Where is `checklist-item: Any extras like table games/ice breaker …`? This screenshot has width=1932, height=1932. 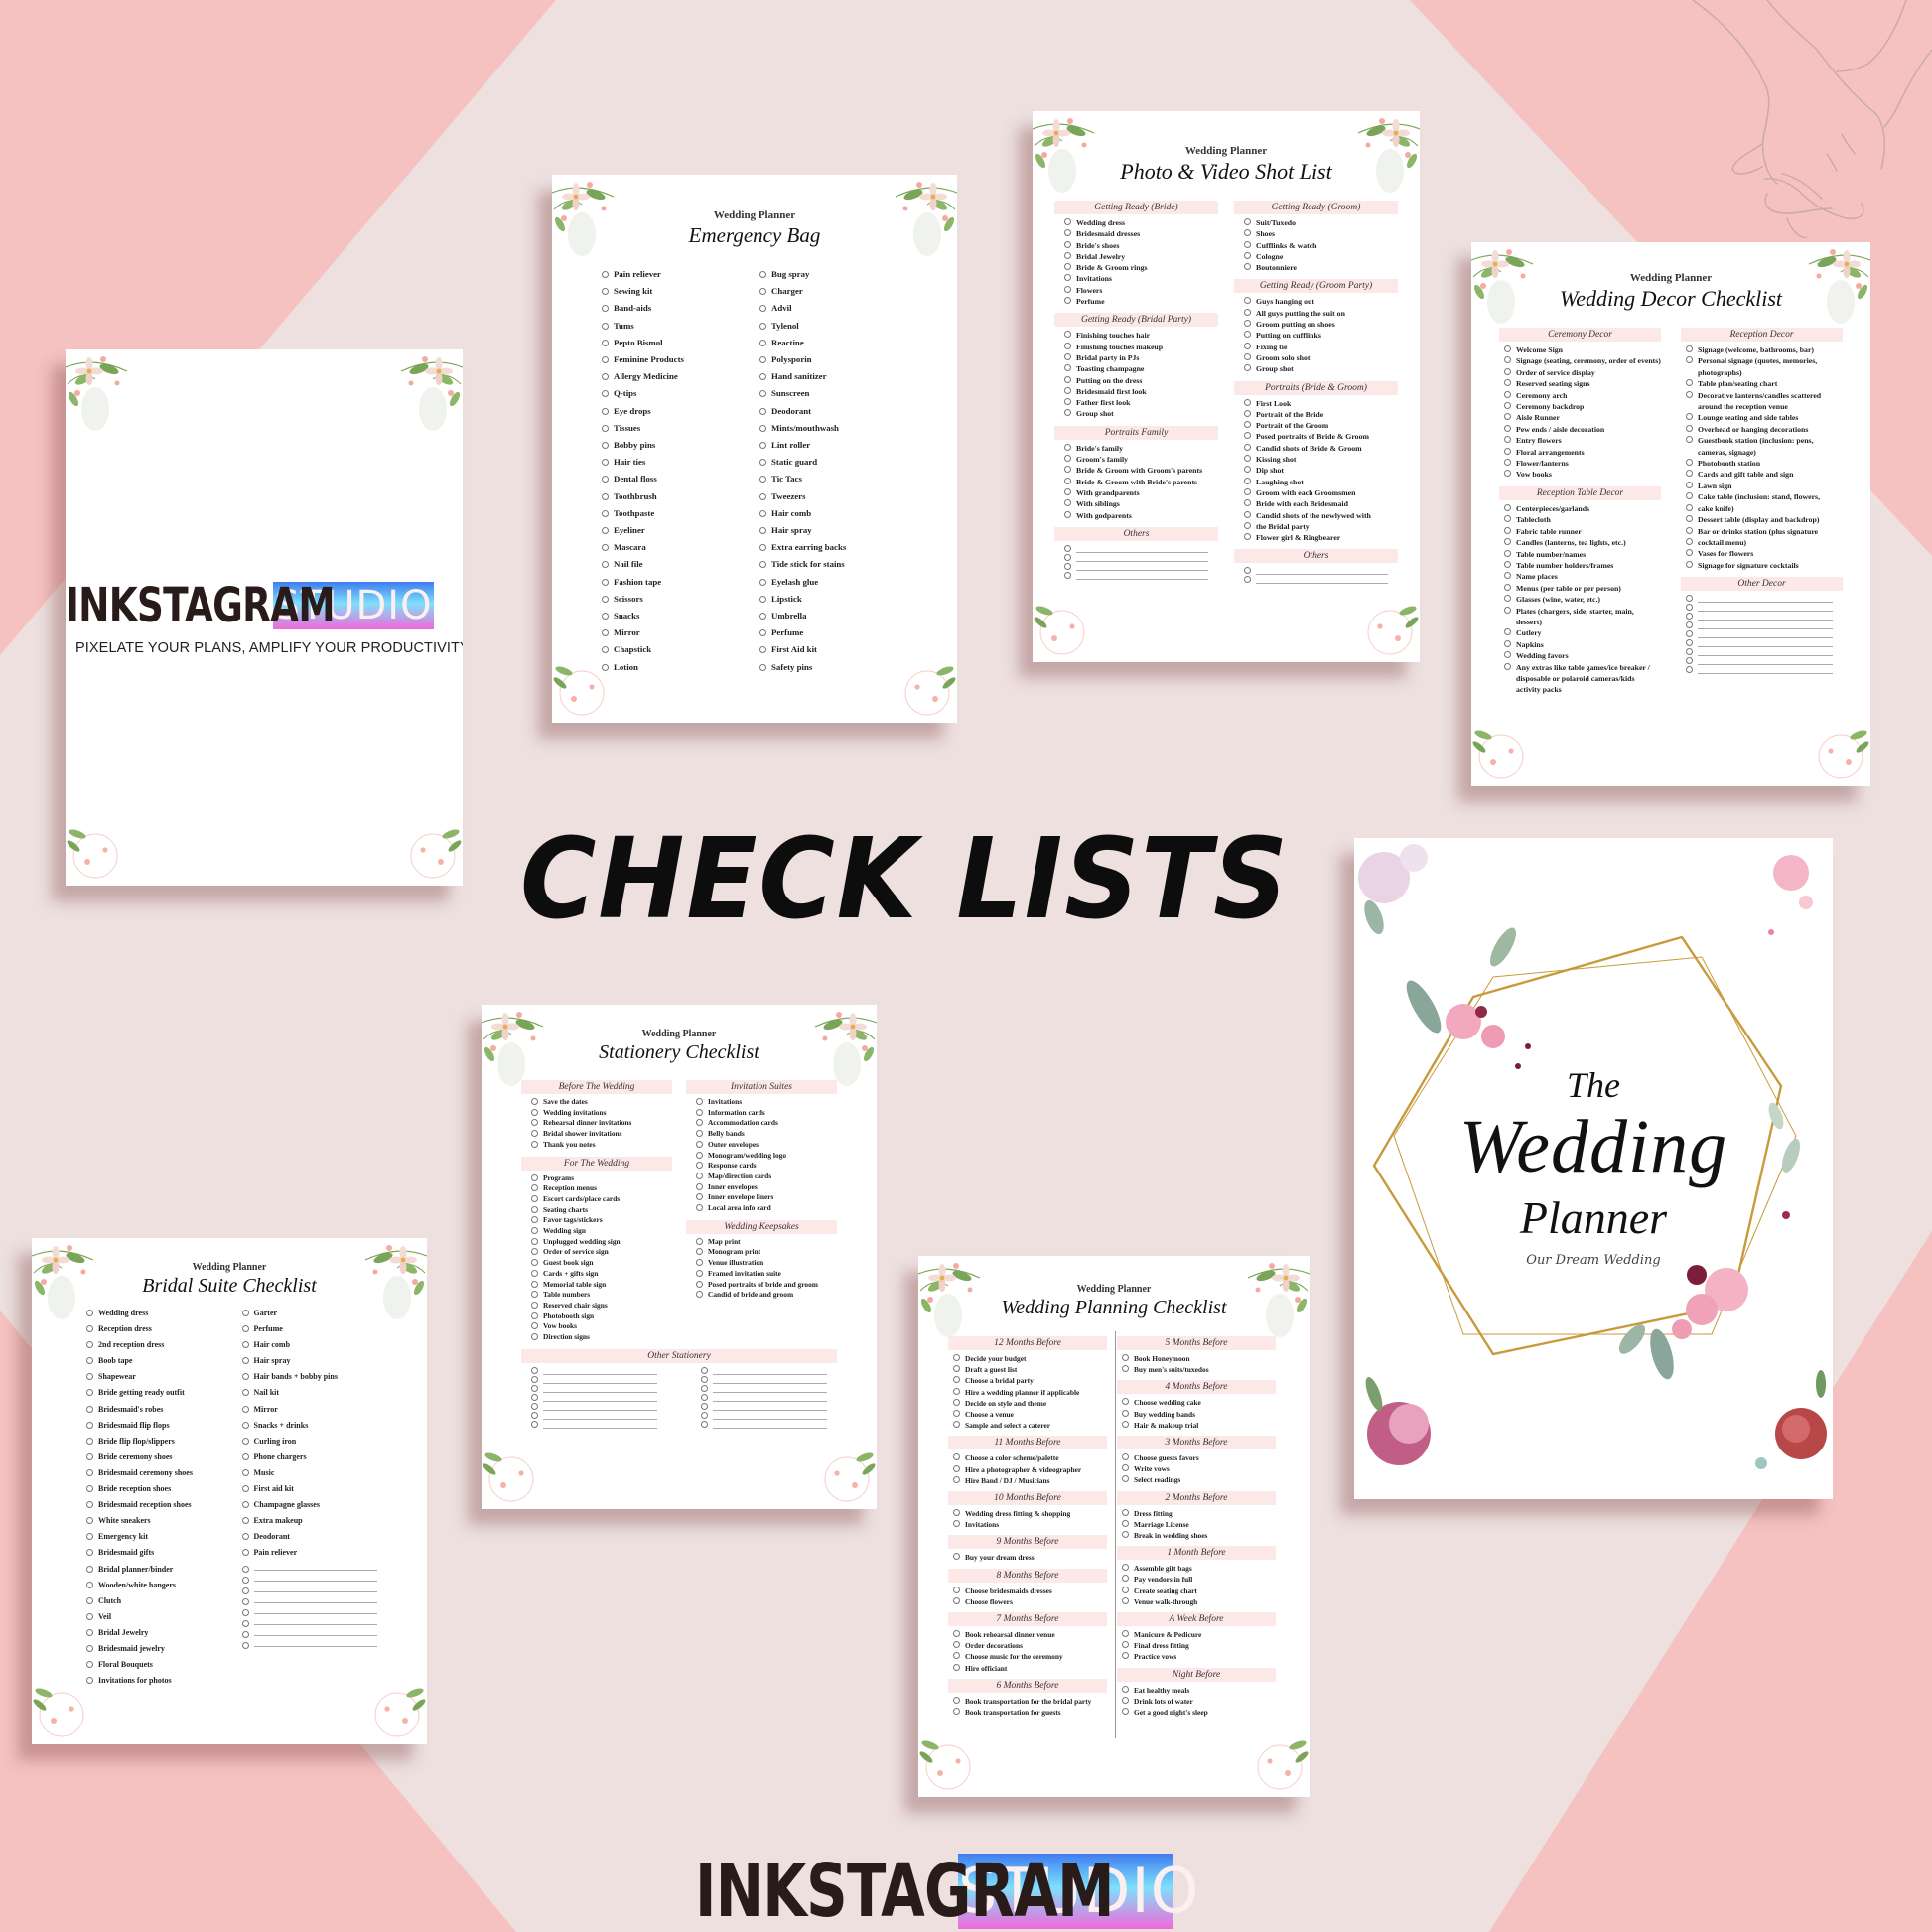
checklist-item: Any extras like table games/ice breaker … is located at coordinates (1580, 679).